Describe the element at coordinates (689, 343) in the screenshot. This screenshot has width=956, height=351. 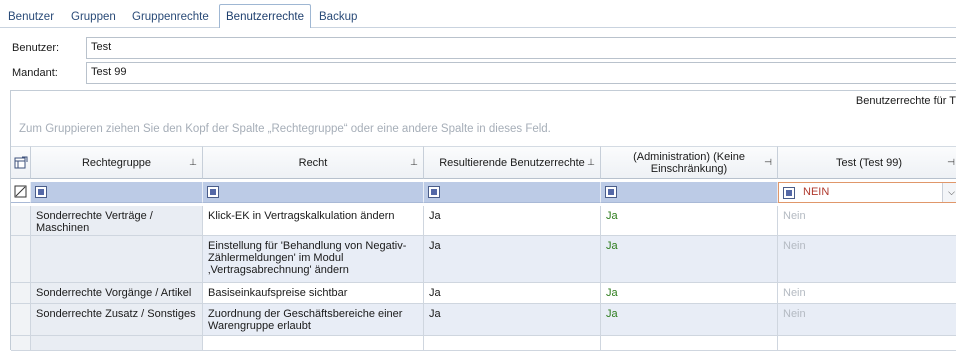
I see `cell-admin` at that location.